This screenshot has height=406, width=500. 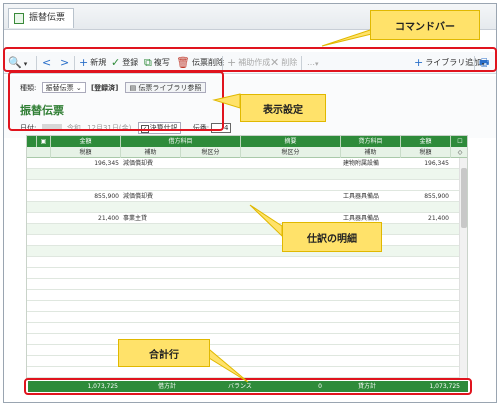 I want to click on debit-tax-class-header: 税区分, so click(x=211, y=152).